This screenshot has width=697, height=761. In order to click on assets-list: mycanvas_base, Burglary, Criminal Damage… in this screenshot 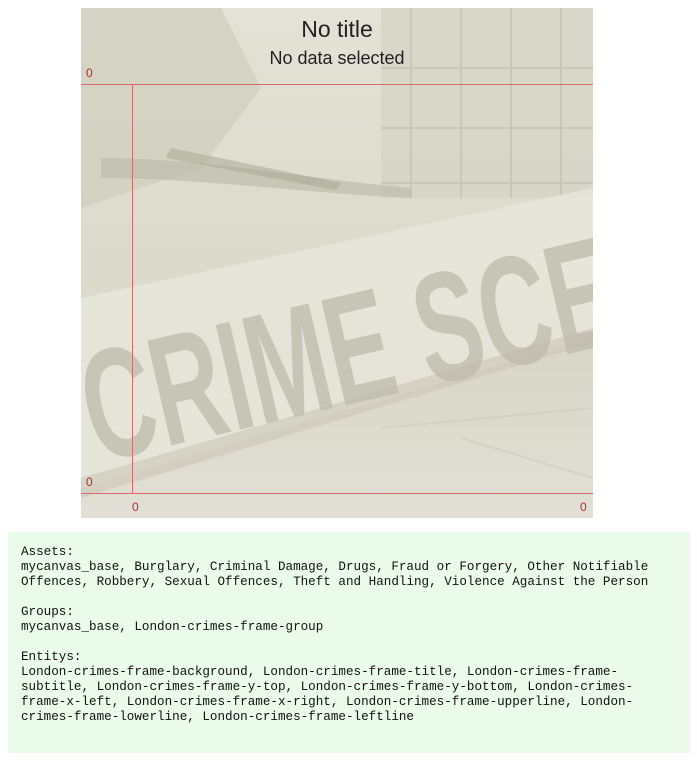, I will do `click(335, 574)`.